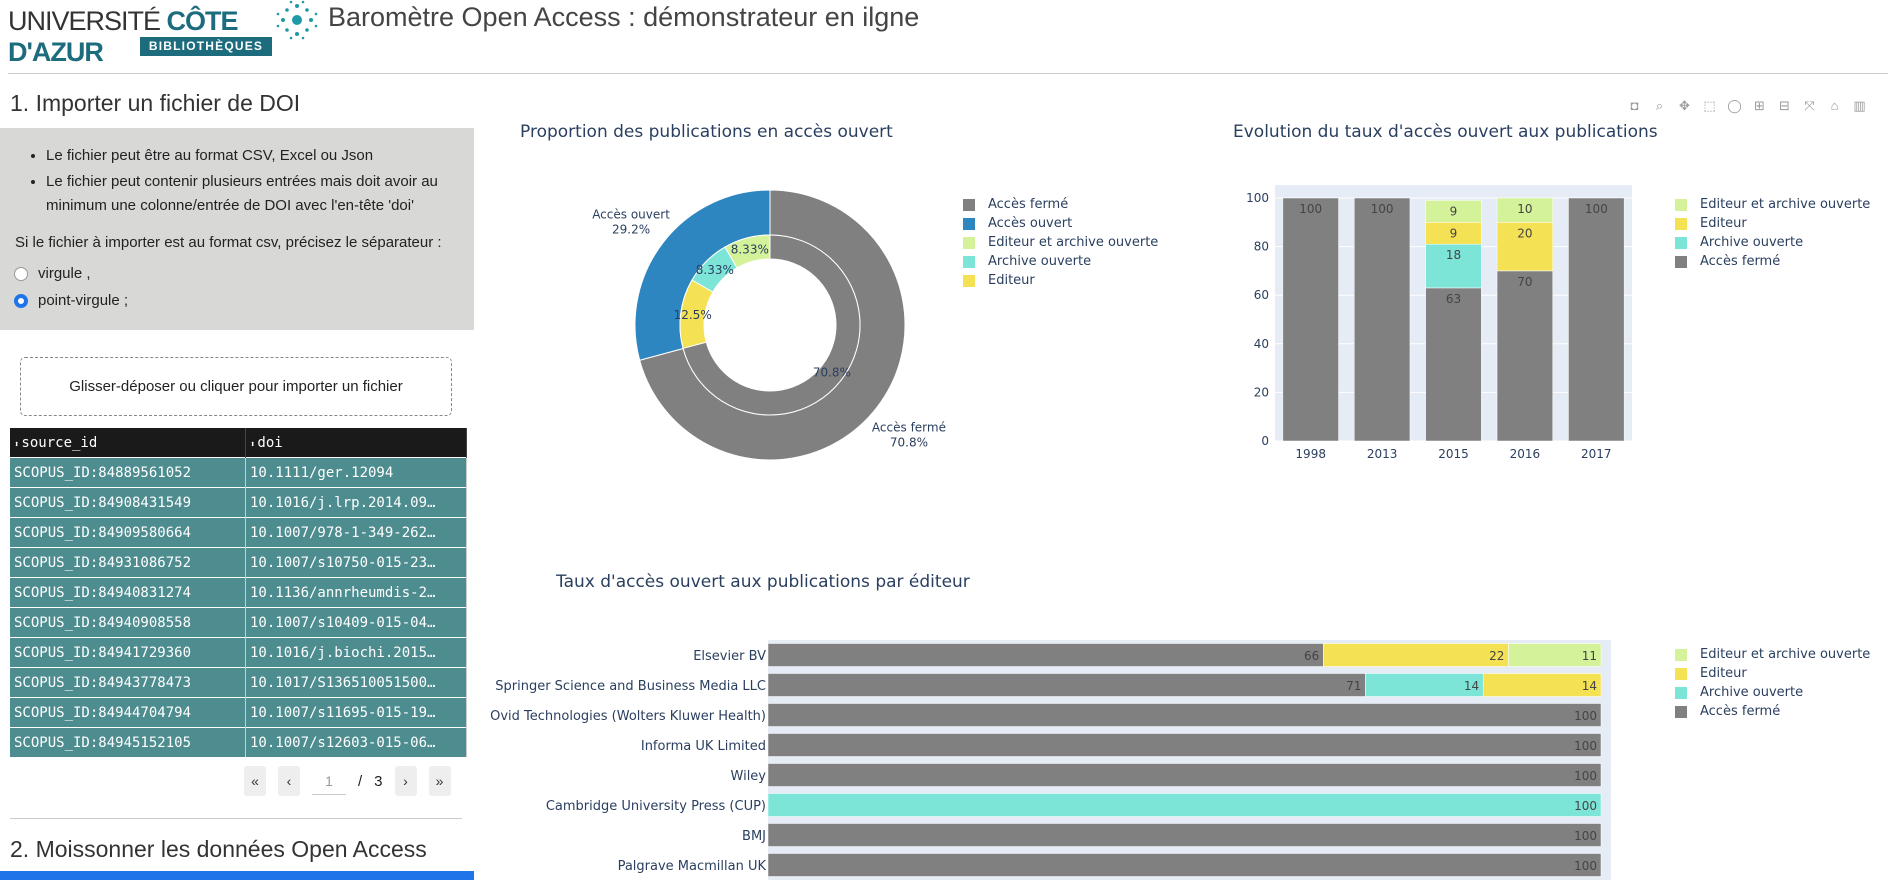 The height and width of the screenshot is (880, 1895). Describe the element at coordinates (289, 781) in the screenshot. I see `prev-page-button: ‹` at that location.